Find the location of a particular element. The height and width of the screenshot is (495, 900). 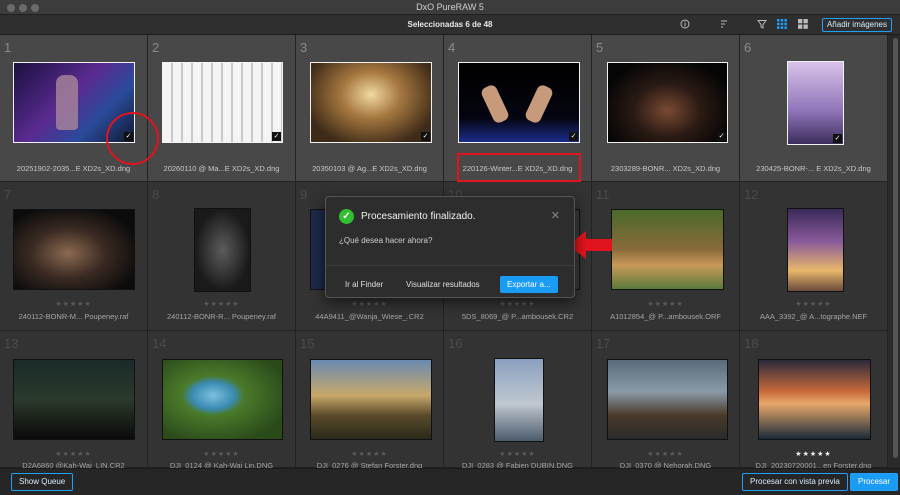

image-cell: 15 ★★★★★ DJI_0276 @ Stefan Forster.dng is located at coordinates (370, 400).